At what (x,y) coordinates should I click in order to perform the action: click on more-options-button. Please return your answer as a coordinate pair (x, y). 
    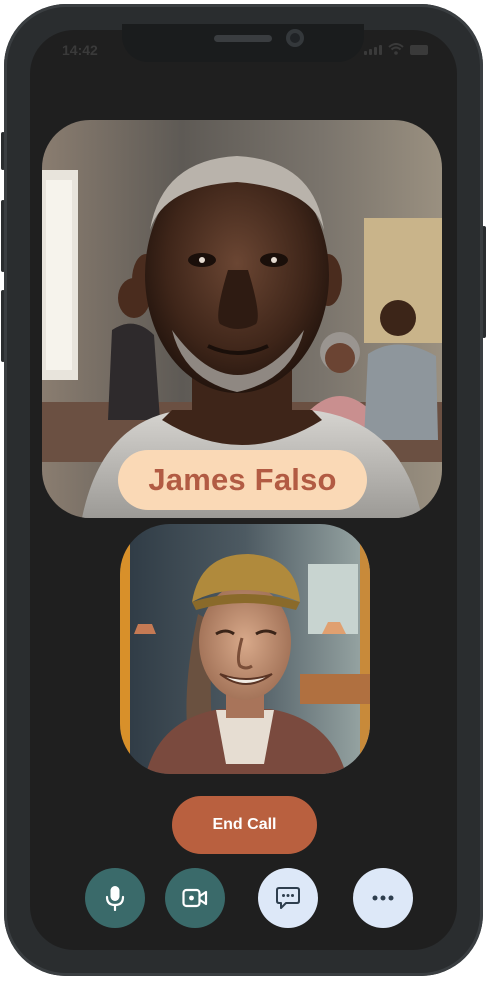
    Looking at the image, I should click on (383, 898).